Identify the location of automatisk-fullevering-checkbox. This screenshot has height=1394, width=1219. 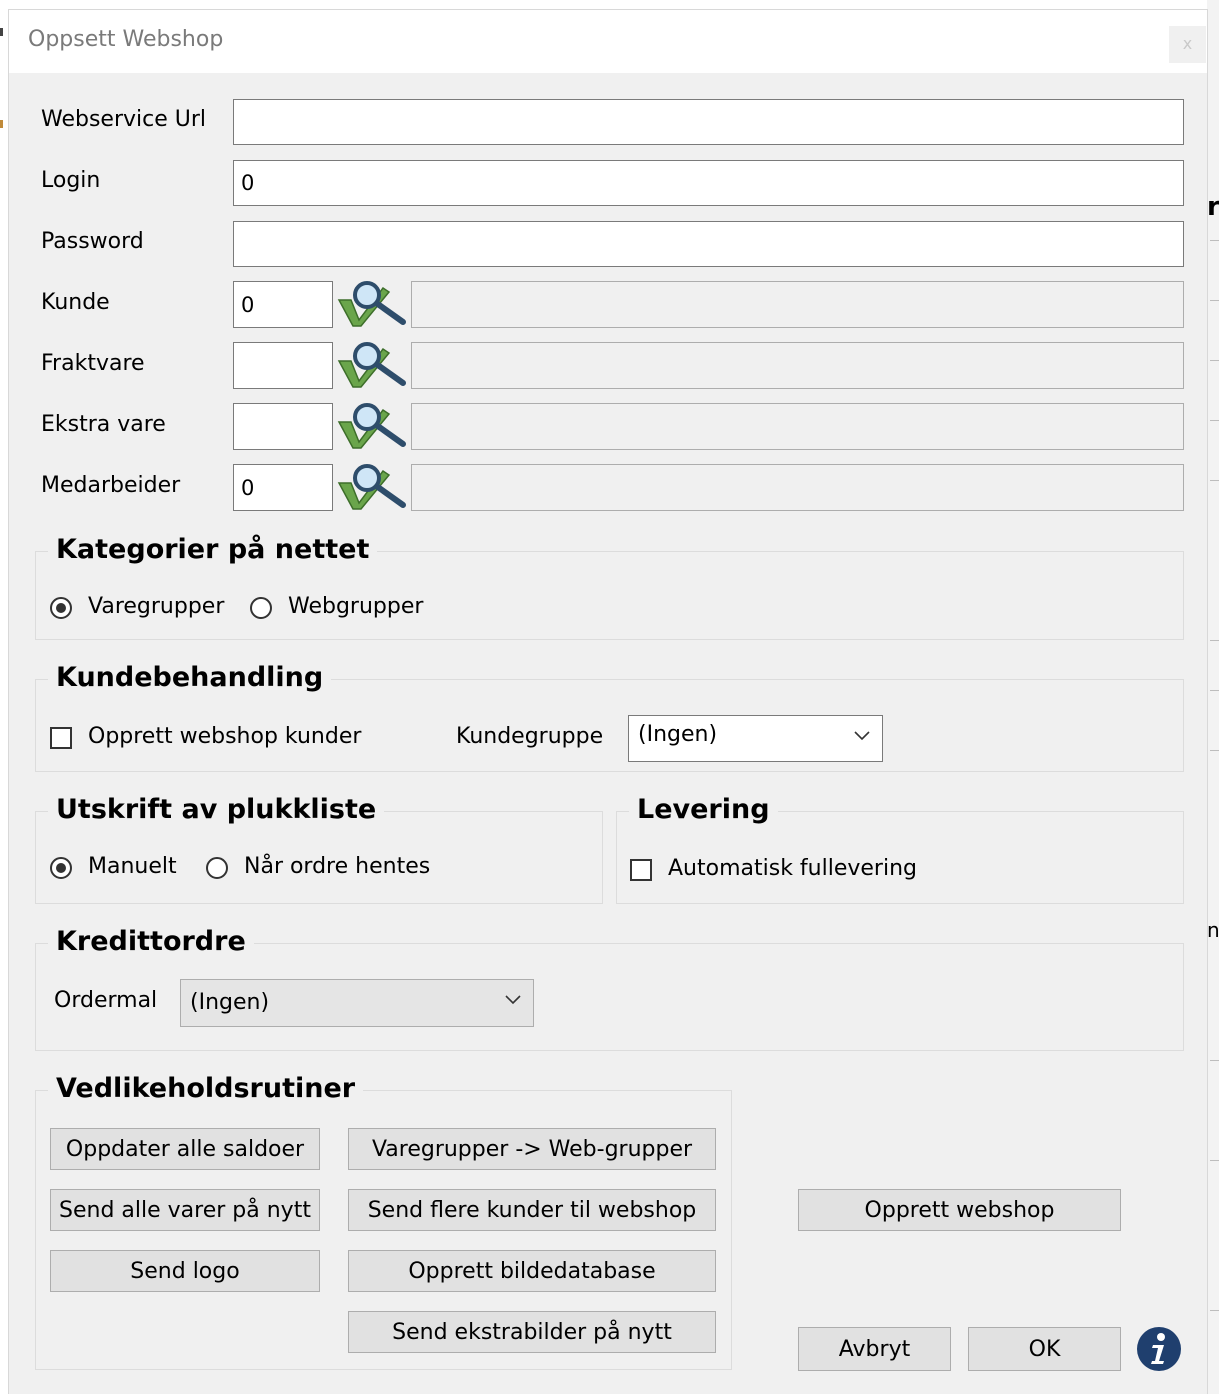
(641, 870).